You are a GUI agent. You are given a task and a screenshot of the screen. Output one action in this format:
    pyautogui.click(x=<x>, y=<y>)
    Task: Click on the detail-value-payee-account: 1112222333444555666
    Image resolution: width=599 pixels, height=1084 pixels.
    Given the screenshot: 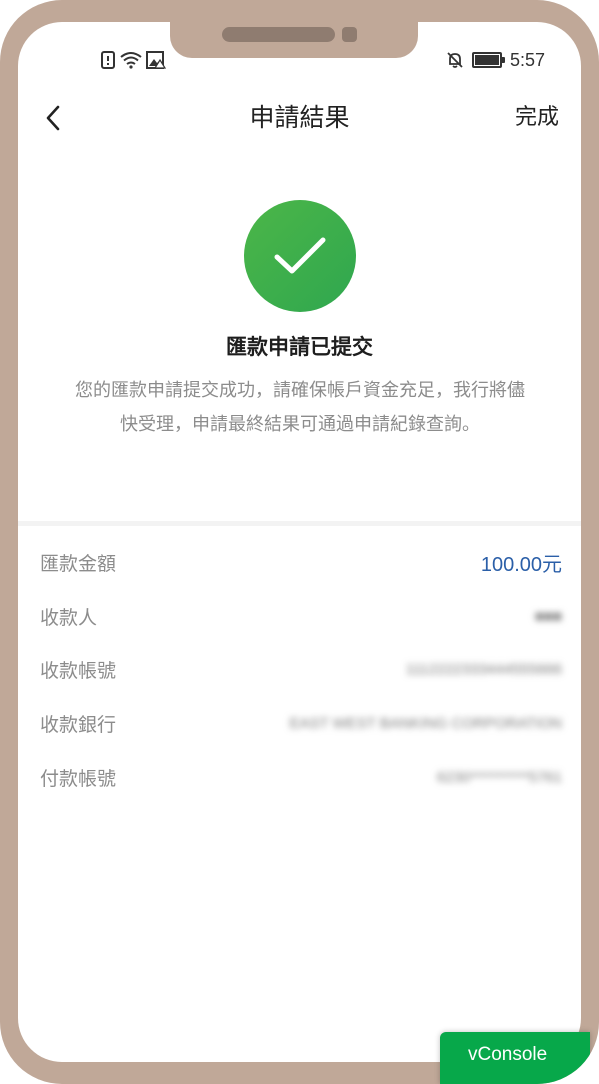 What is the action you would take?
    pyautogui.click(x=483, y=669)
    